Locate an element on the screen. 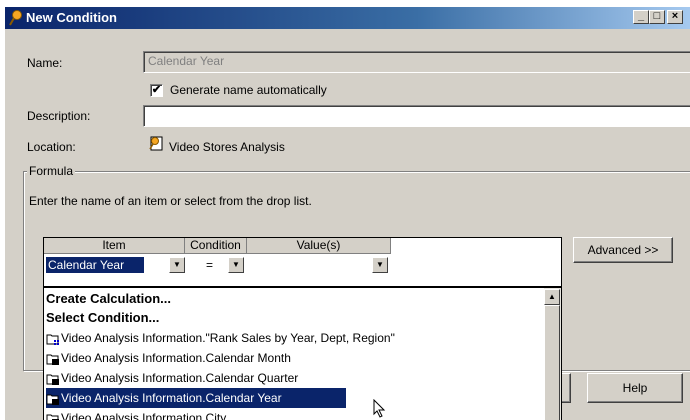  business-area-icon is located at coordinates (156, 143).